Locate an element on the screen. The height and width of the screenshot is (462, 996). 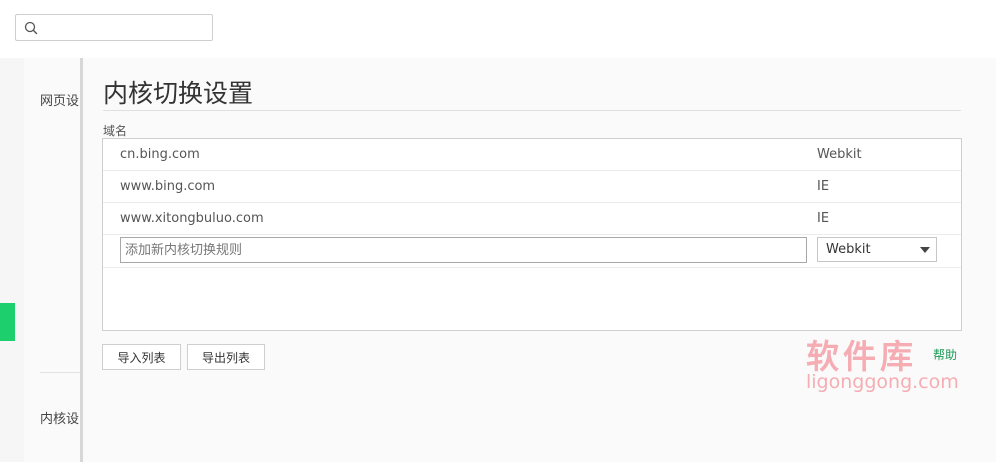
section-divider is located at coordinates (60, 372).